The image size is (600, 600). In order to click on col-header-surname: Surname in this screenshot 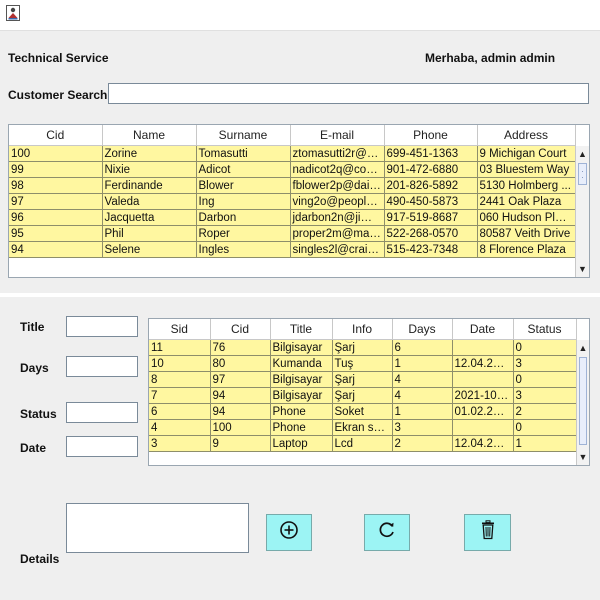, I will do `click(243, 135)`.